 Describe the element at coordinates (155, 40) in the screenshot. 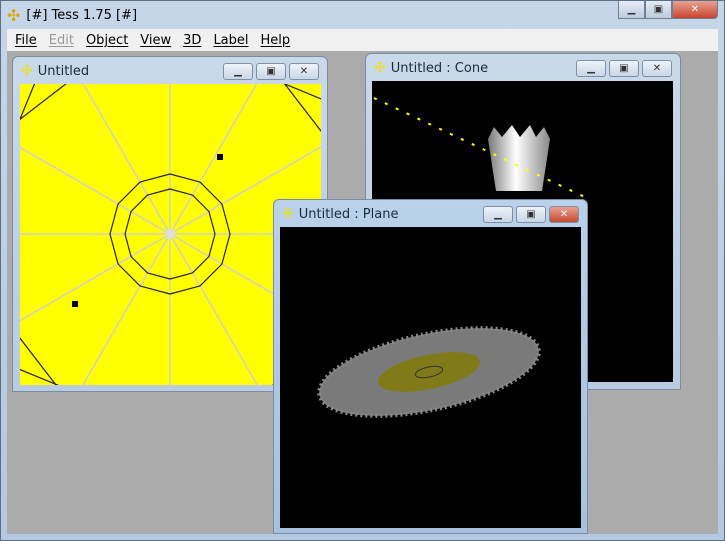

I see `menu-view: View` at that location.